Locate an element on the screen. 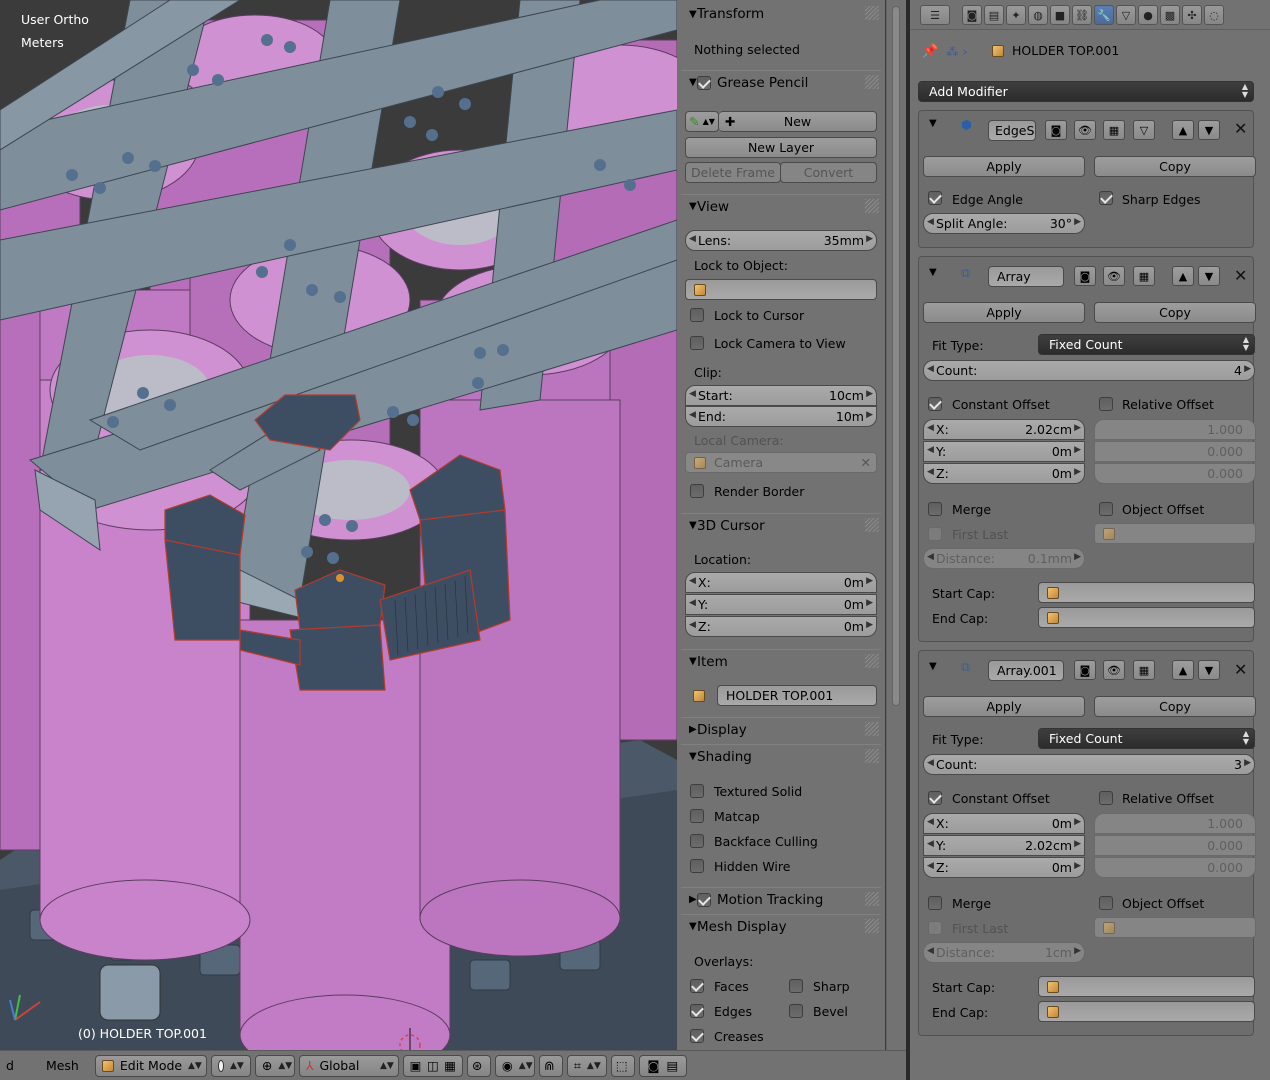 The width and height of the screenshot is (1270, 1080). scene-tab-icon: ✦ is located at coordinates (1016, 15).